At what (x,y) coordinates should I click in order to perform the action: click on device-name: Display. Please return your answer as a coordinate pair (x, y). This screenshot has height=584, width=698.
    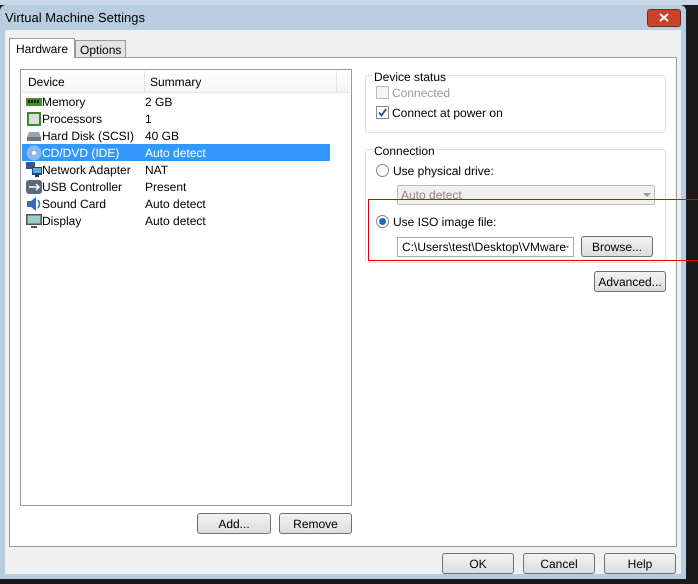
    Looking at the image, I should click on (62, 221).